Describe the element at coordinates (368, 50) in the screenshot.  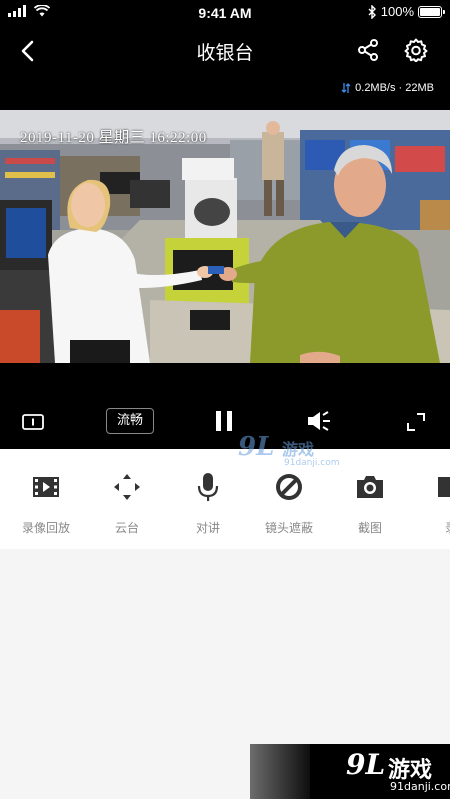
I see `share-icon` at that location.